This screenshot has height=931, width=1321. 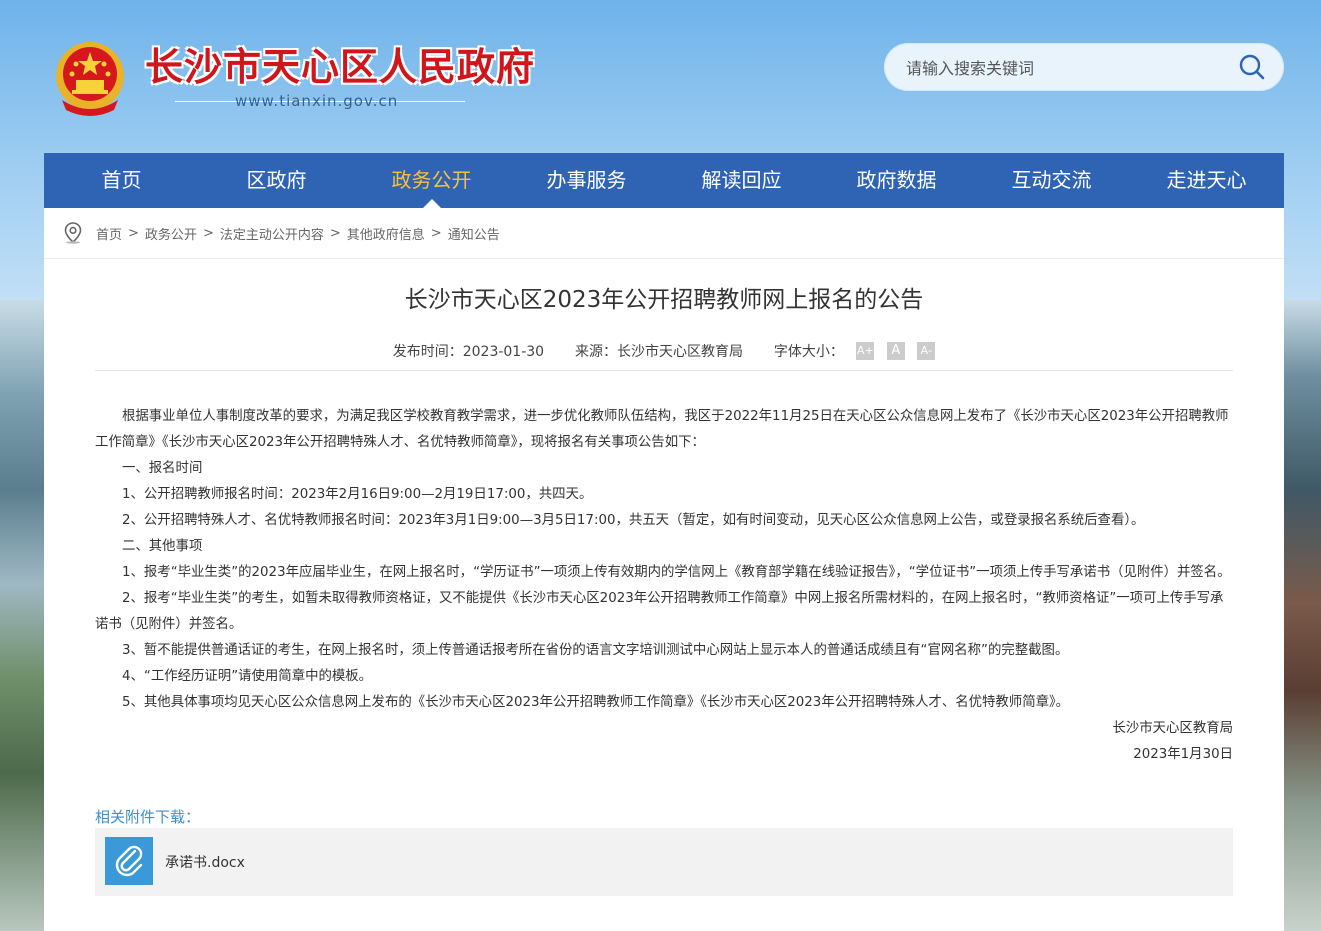 I want to click on breadcrumb-statutory-disclosure: 法定主动公开内容, so click(x=272, y=233).